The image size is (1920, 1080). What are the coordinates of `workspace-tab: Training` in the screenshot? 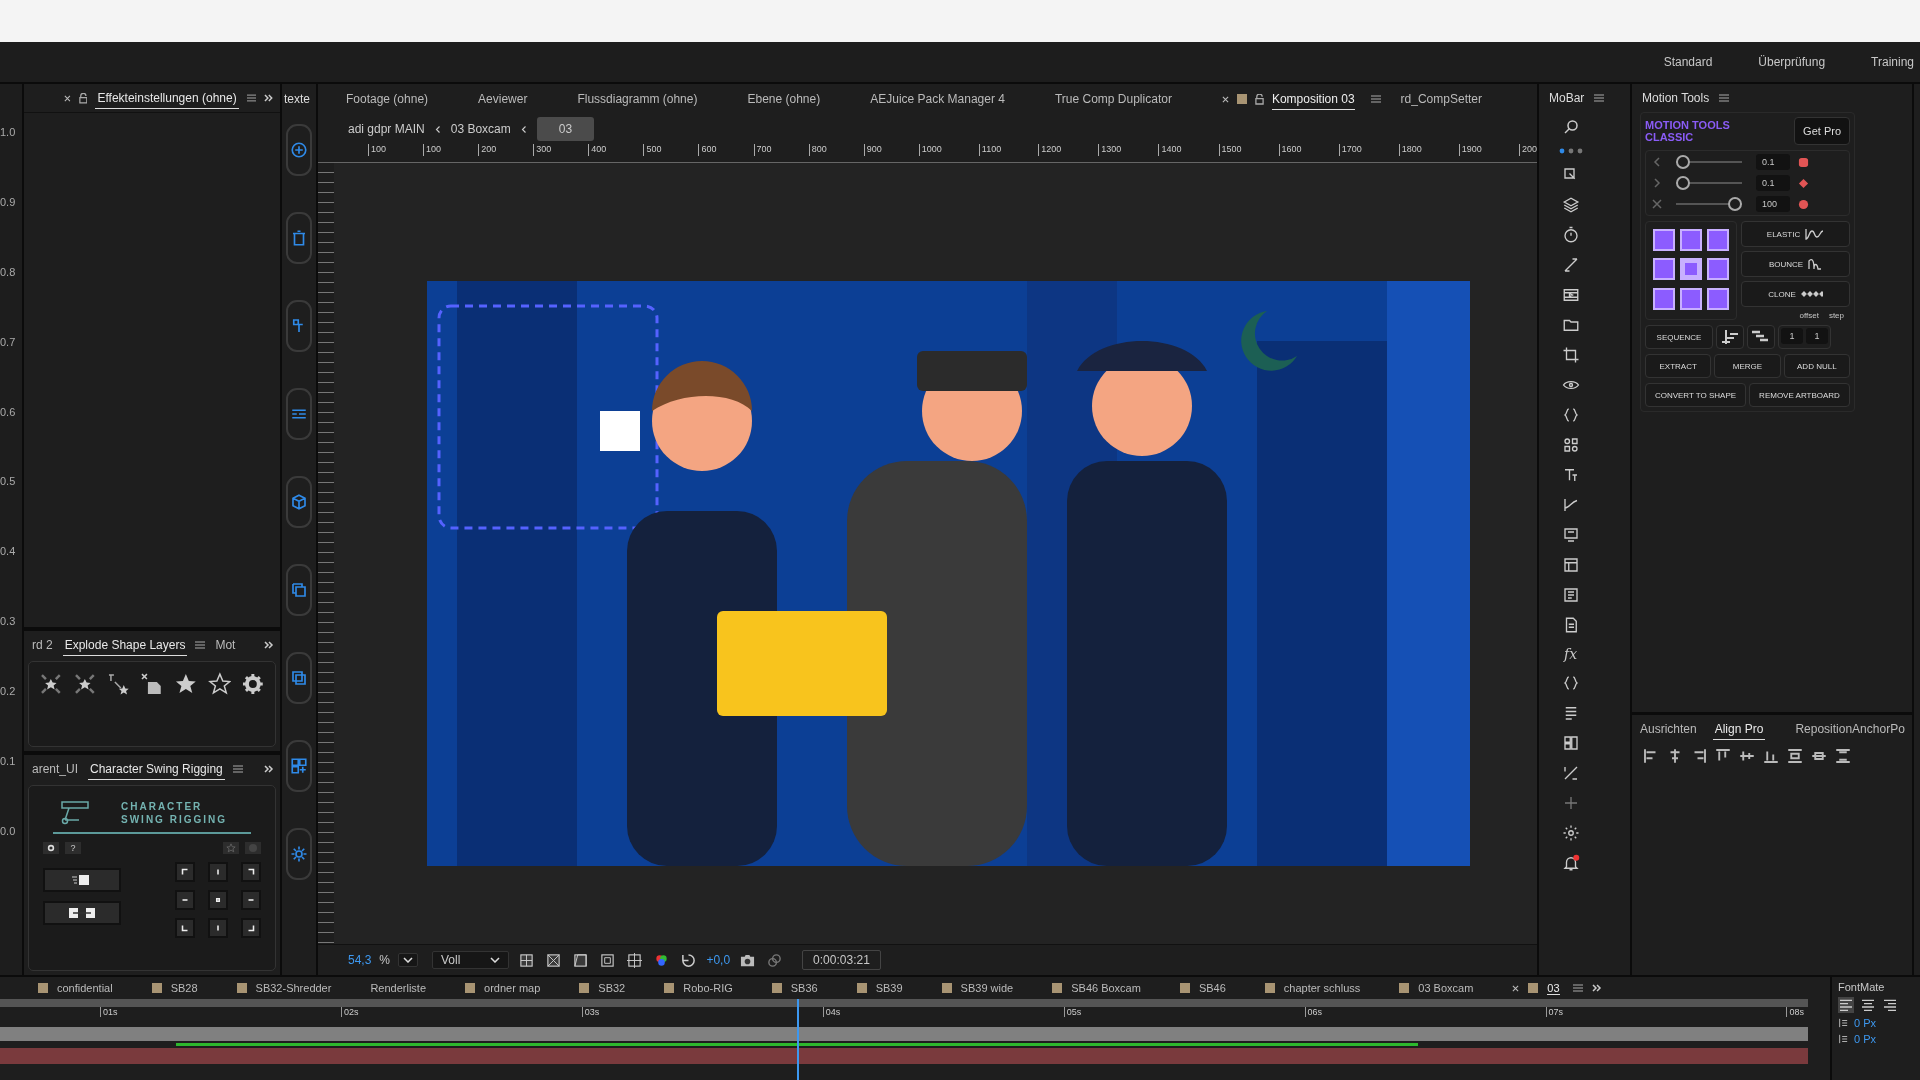 It's located at (1892, 62).